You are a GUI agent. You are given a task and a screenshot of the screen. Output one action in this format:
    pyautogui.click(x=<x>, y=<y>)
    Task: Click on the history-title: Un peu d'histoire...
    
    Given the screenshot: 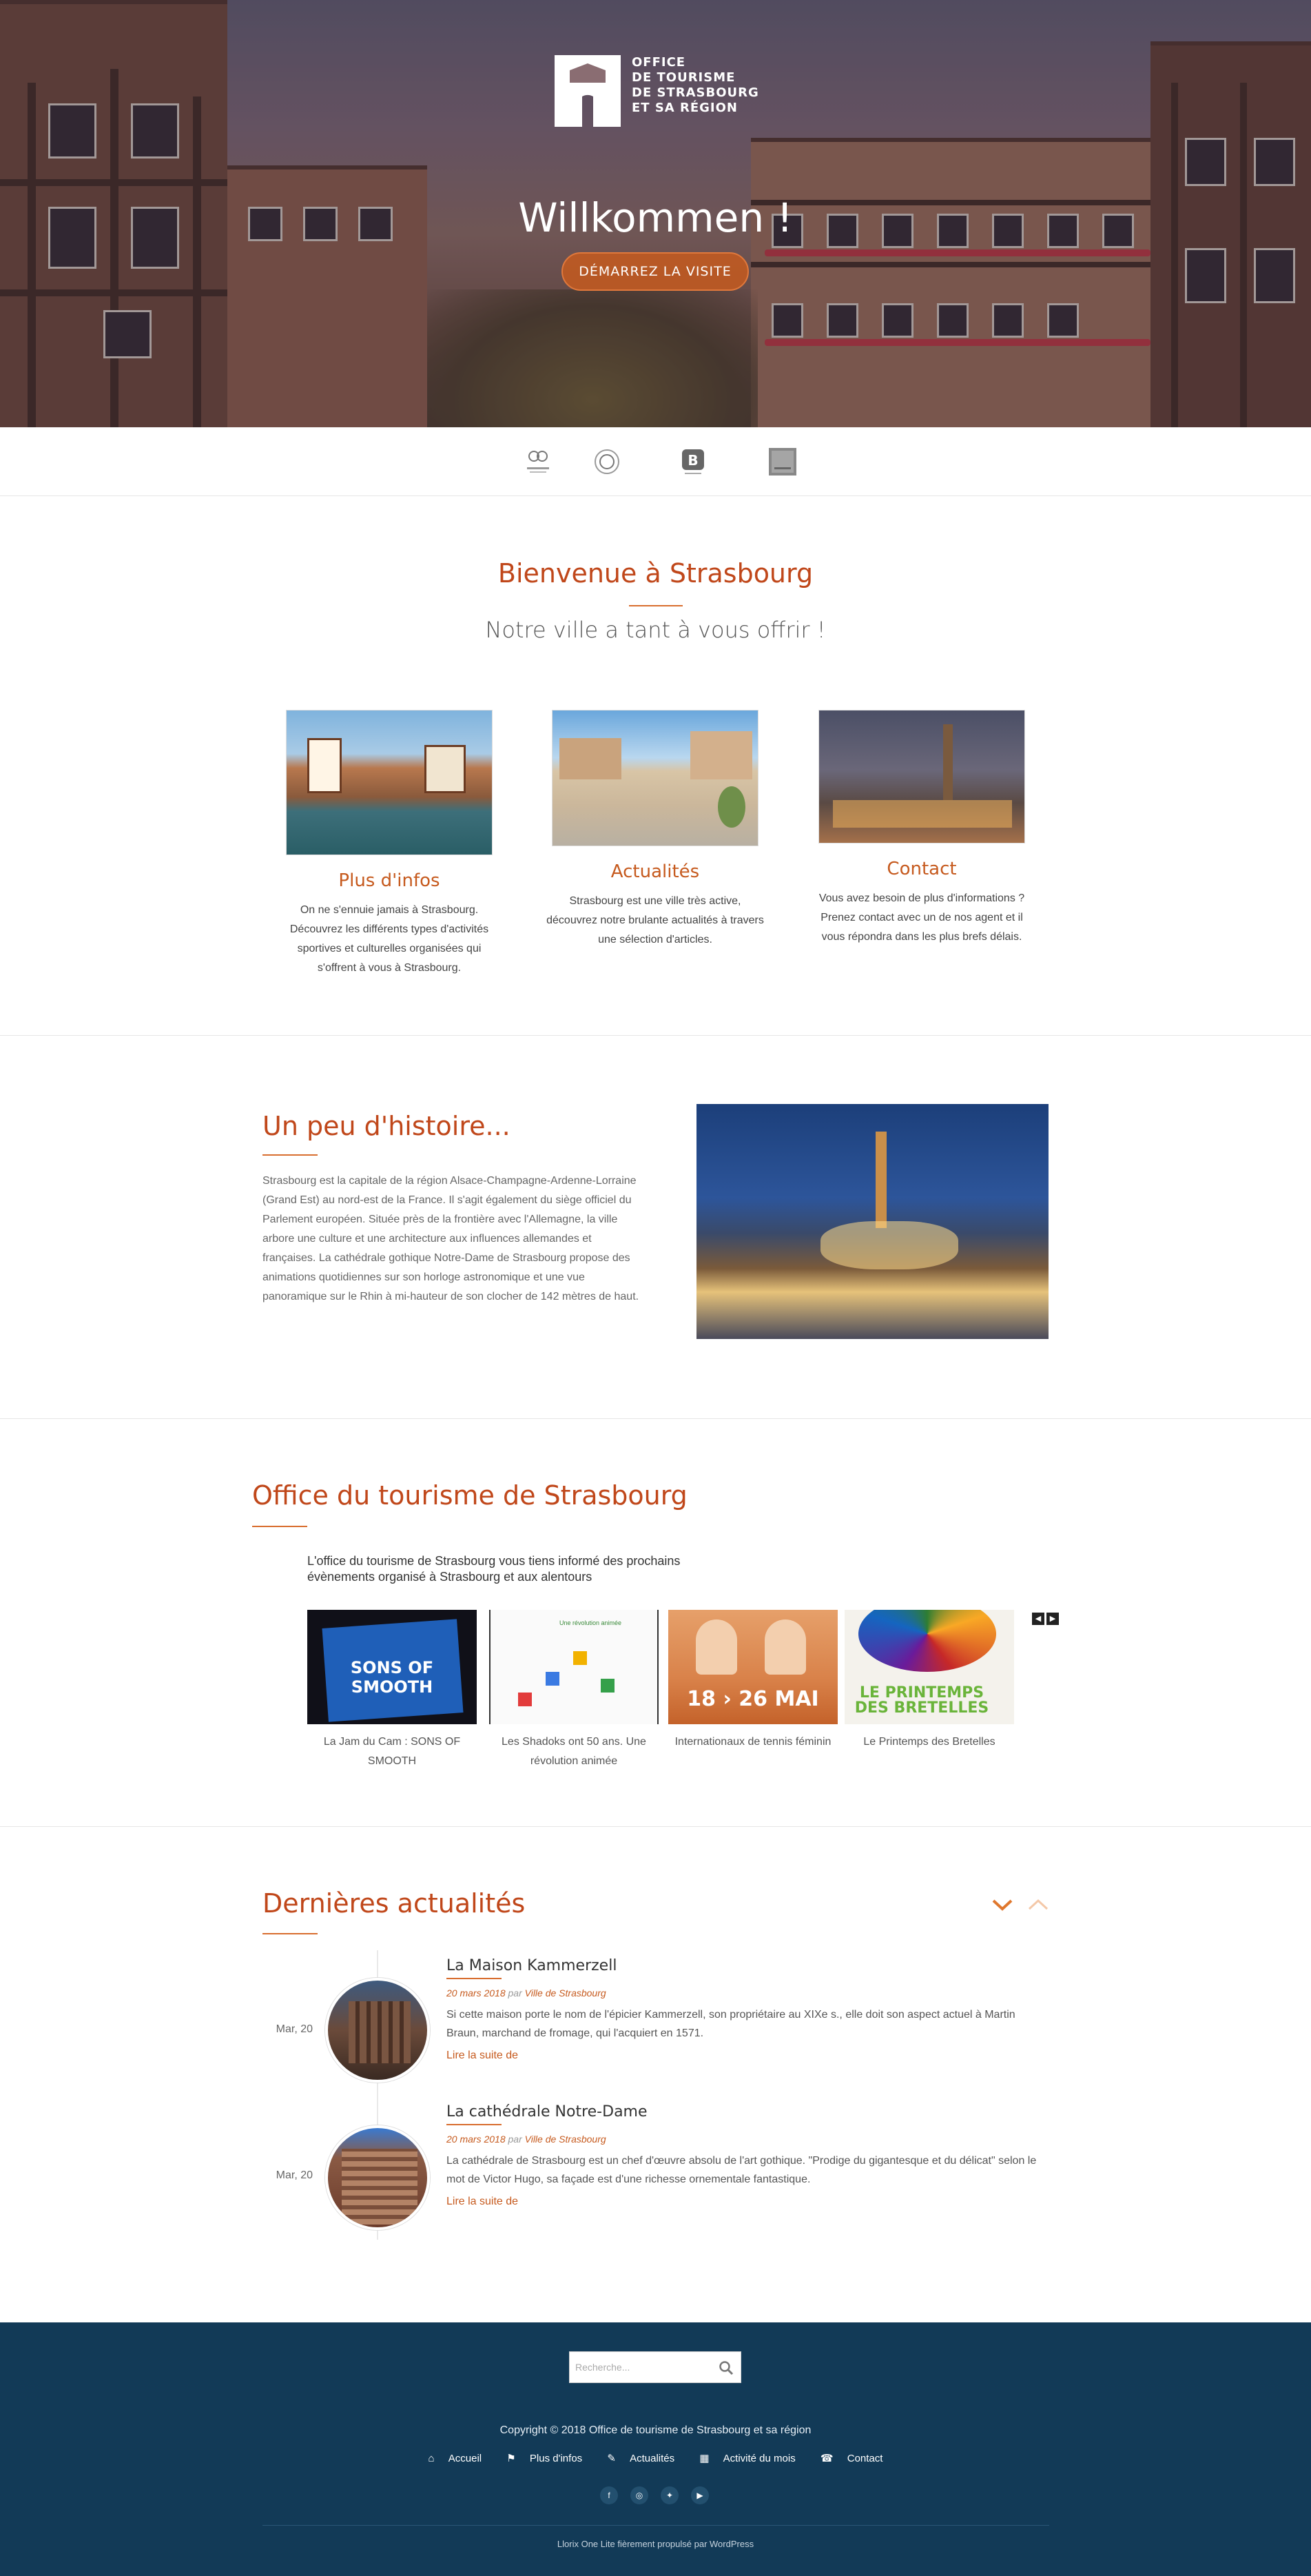 What is the action you would take?
    pyautogui.click(x=386, y=1126)
    